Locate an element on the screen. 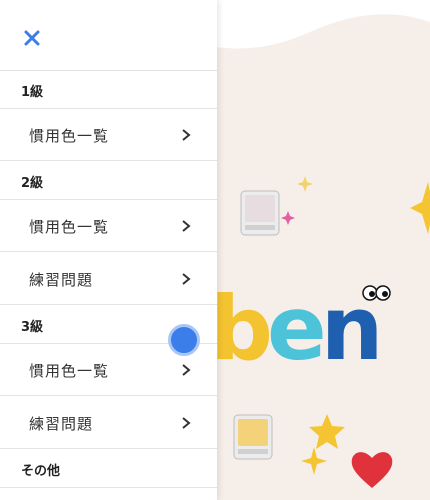 This screenshot has width=430, height=500. menu-item-grade1-color-list: 慣用色一覧 is located at coordinates (108, 135).